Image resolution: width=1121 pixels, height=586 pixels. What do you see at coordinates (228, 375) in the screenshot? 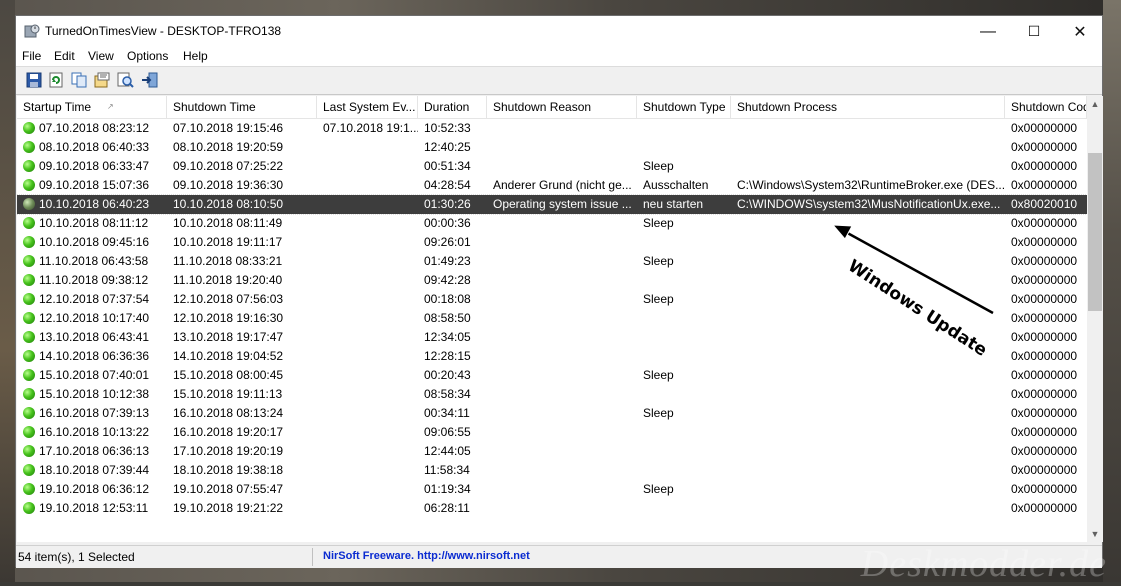
I see `cell-shutdown-time: 15.10.2018 08:00:45` at bounding box center [228, 375].